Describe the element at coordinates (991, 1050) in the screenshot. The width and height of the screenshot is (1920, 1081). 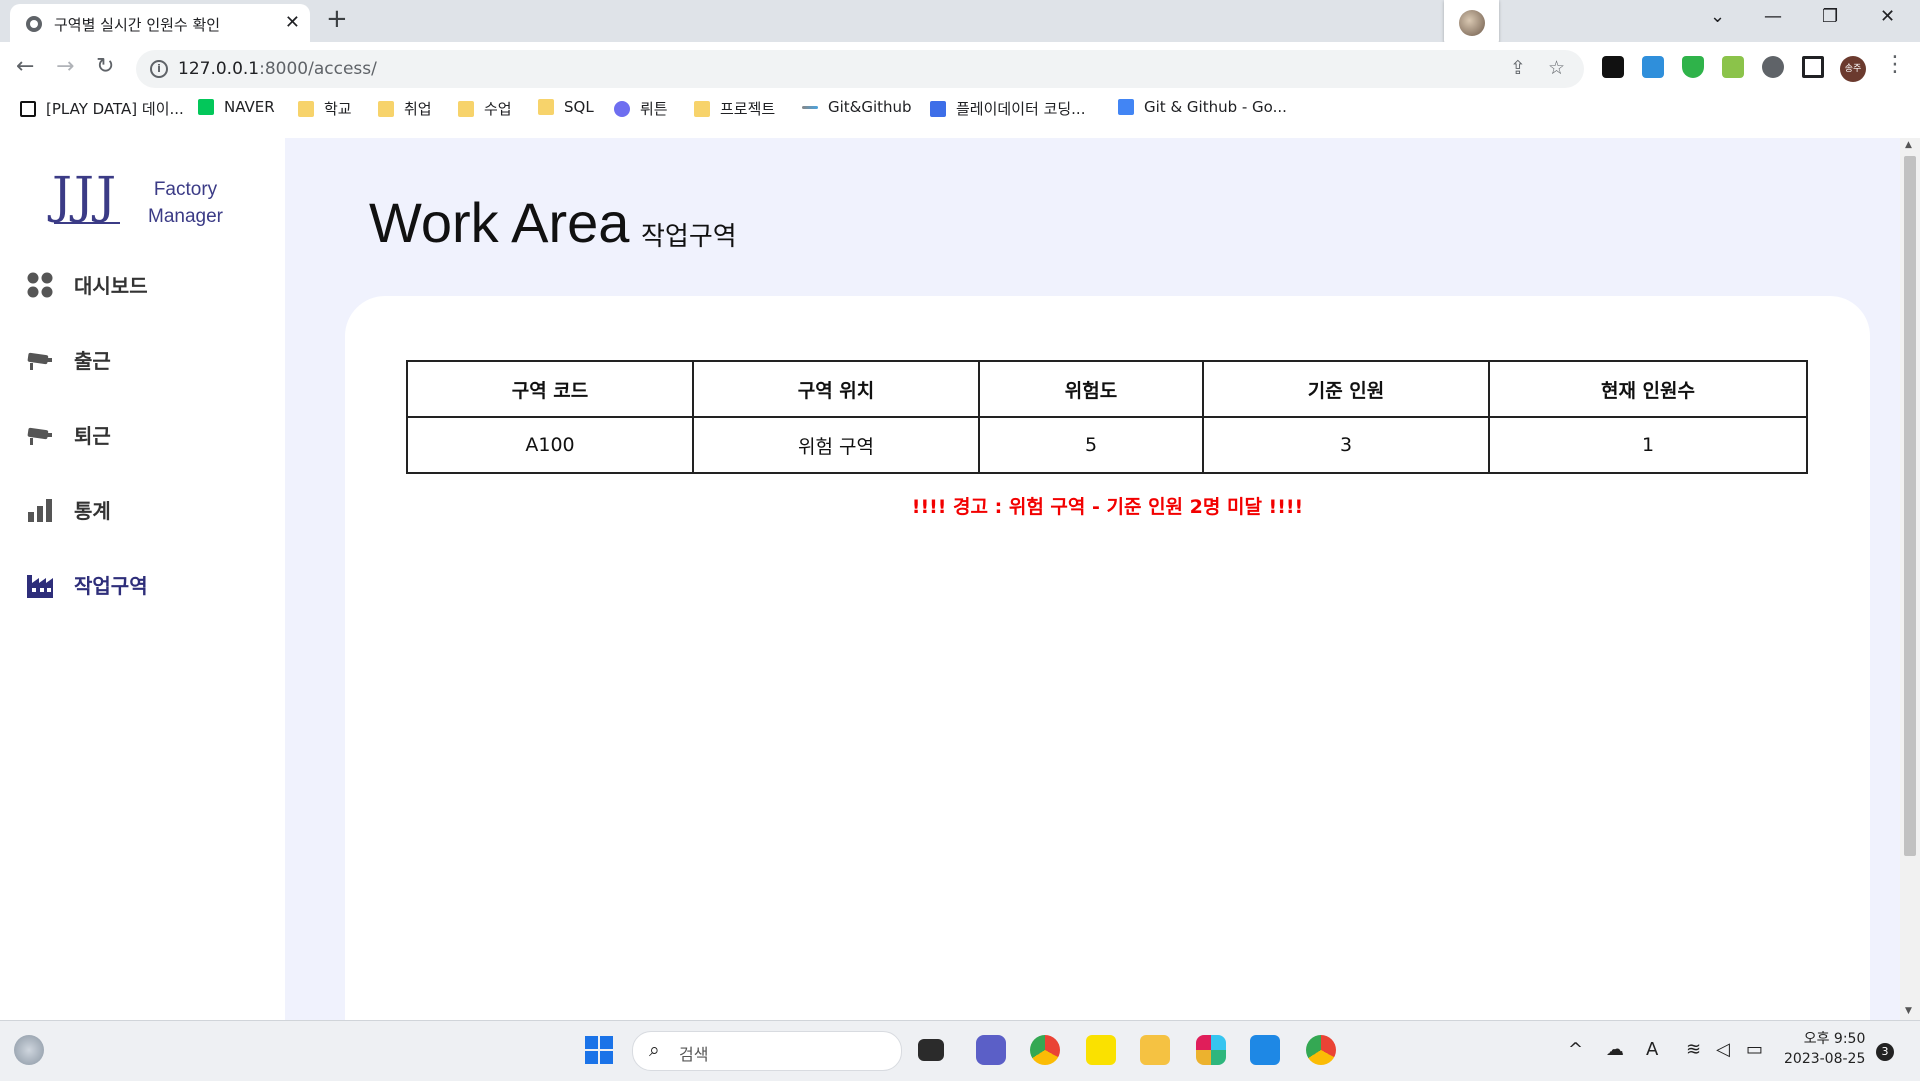
I see `chat-icon` at that location.